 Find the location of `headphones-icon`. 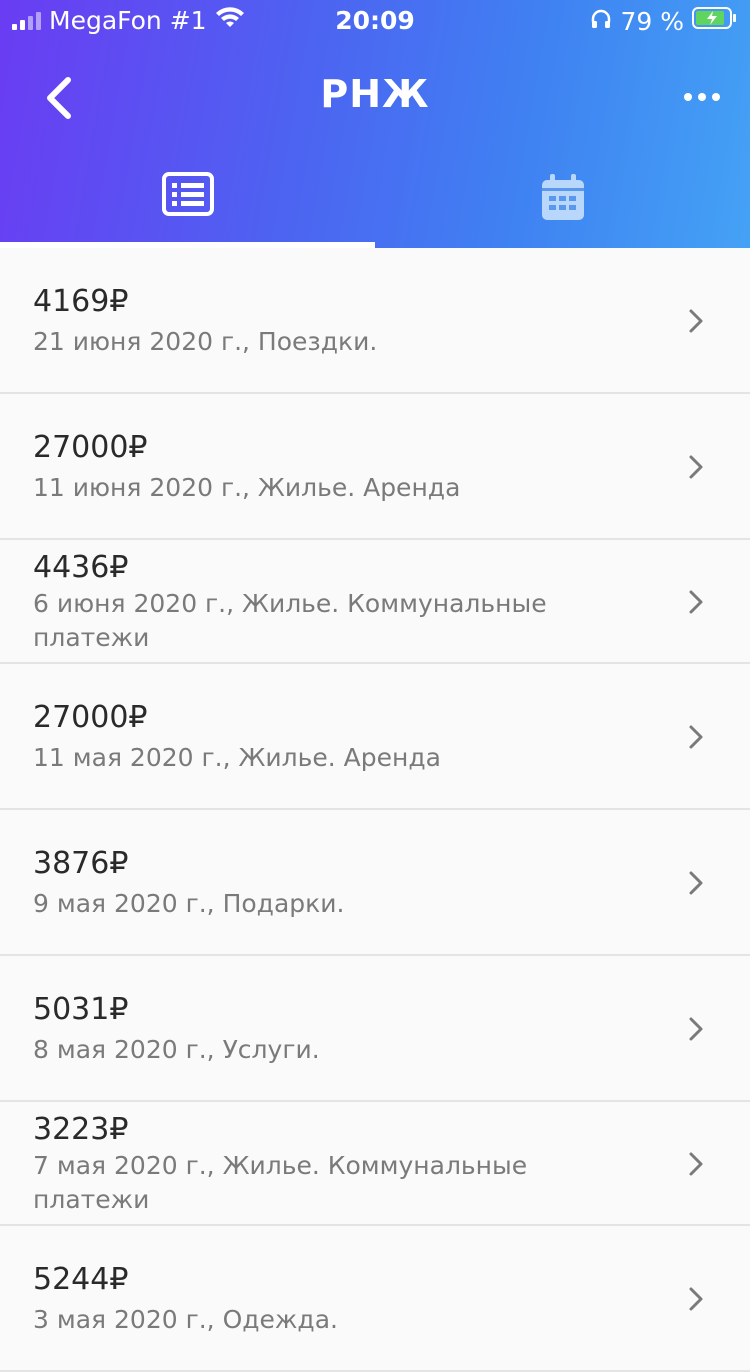

headphones-icon is located at coordinates (601, 21).